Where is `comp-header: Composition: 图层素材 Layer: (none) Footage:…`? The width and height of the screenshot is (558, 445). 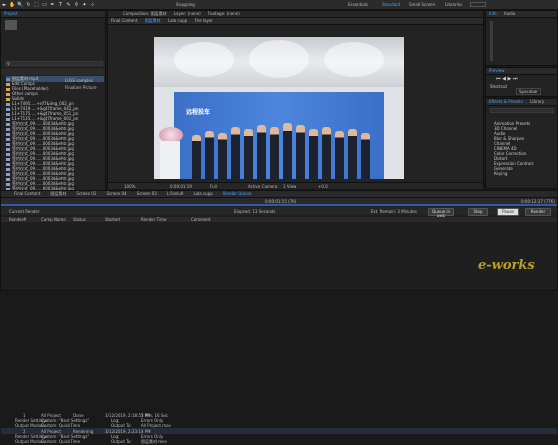
comp-header: Composition: 图层素材 Layer: (none) Footage:… is located at coordinates (295, 14).